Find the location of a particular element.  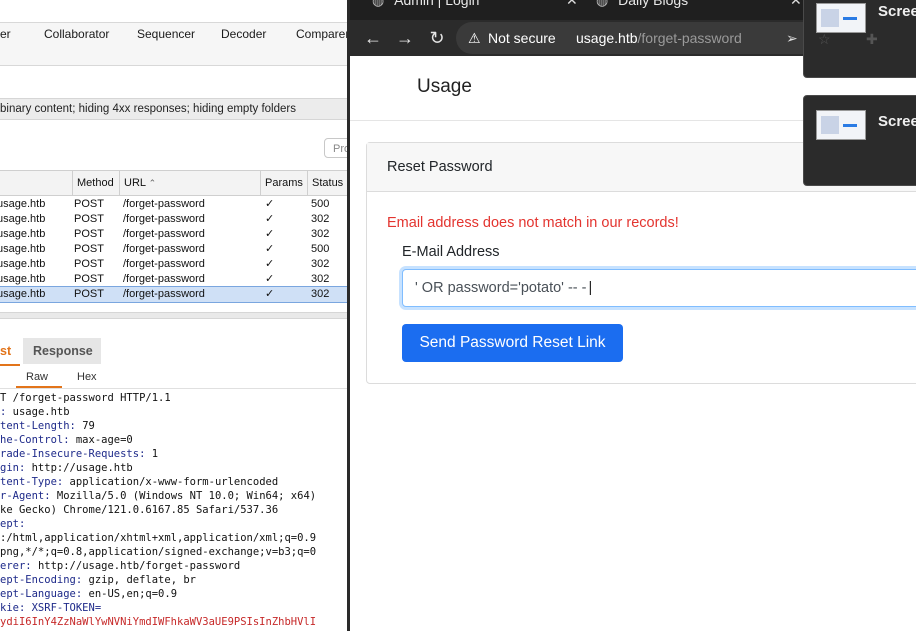

browser-tab-blogs: ◍ Daily Blogs ✕ is located at coordinates (699, 8).